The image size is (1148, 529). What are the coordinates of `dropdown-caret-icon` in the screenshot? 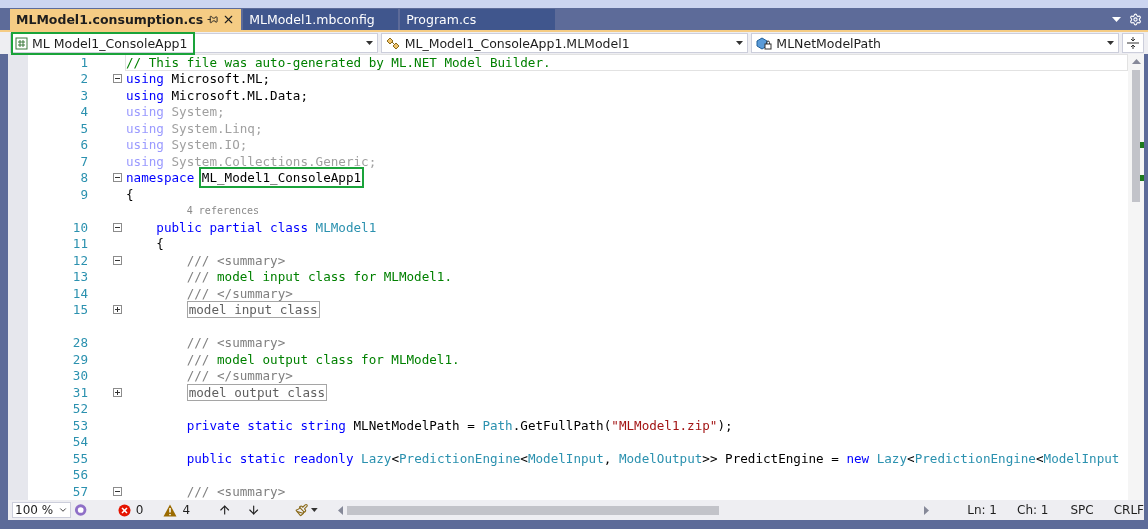 It's located at (1116, 19).